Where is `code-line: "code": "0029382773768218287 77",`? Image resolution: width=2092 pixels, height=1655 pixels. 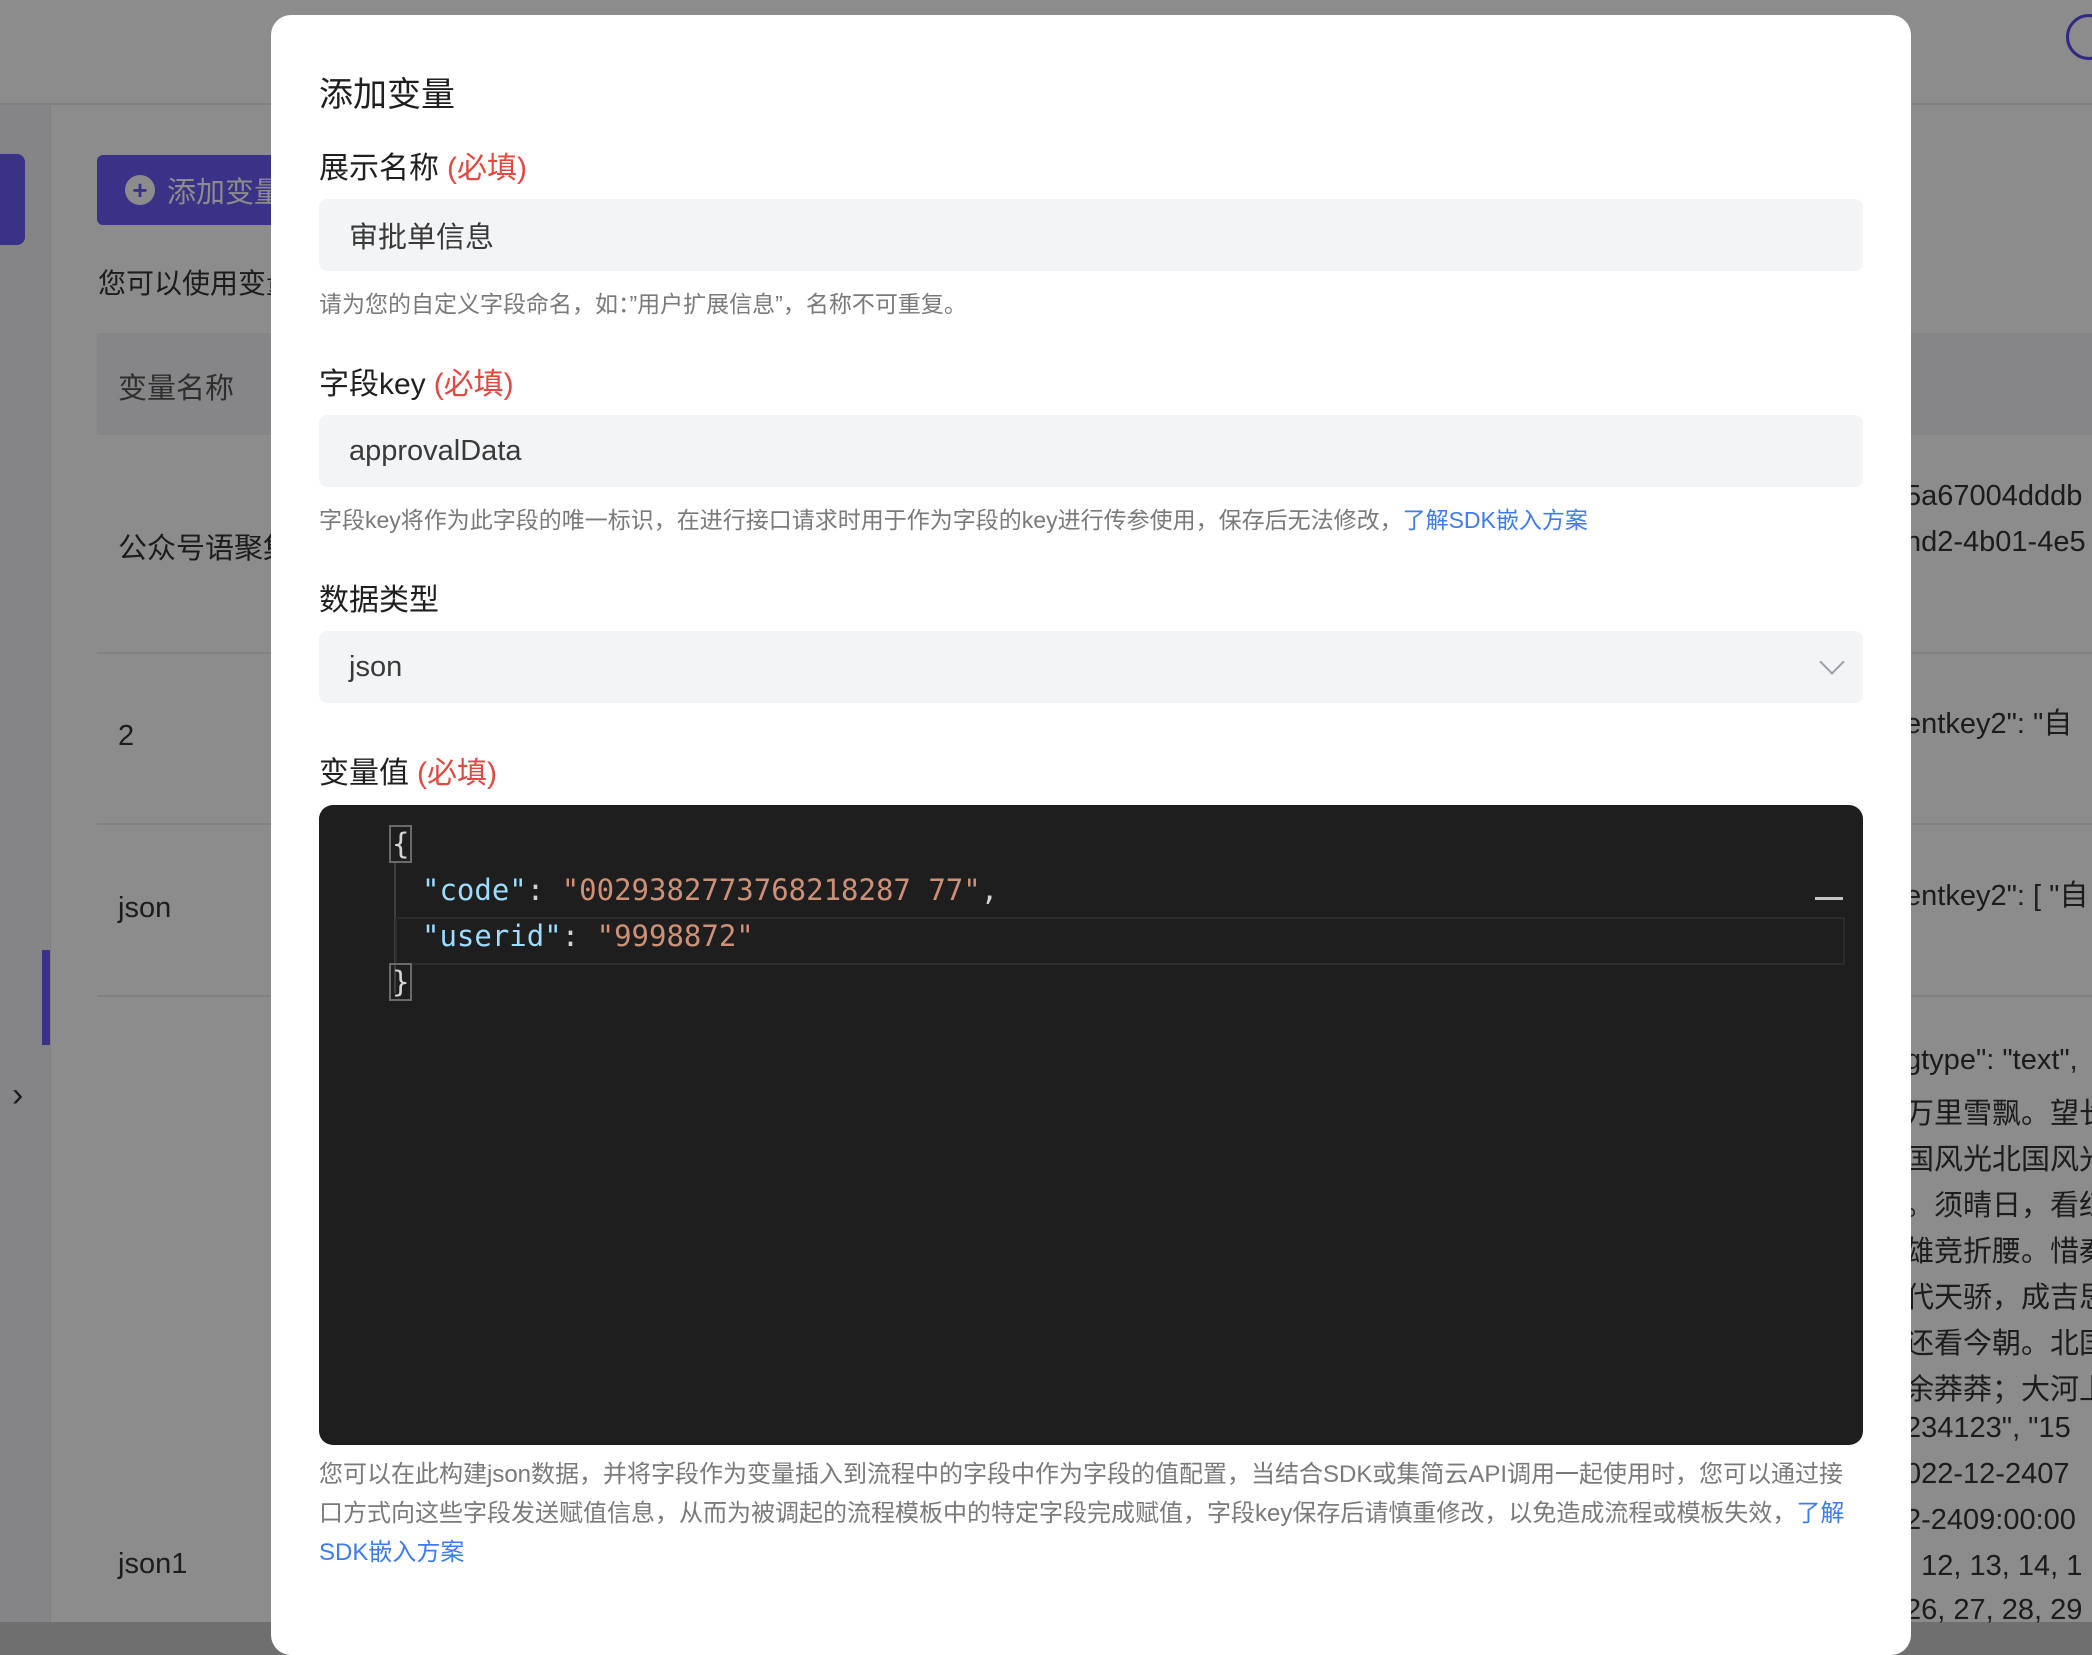 code-line: "code": "0029382773768218287 77", is located at coordinates (710, 890).